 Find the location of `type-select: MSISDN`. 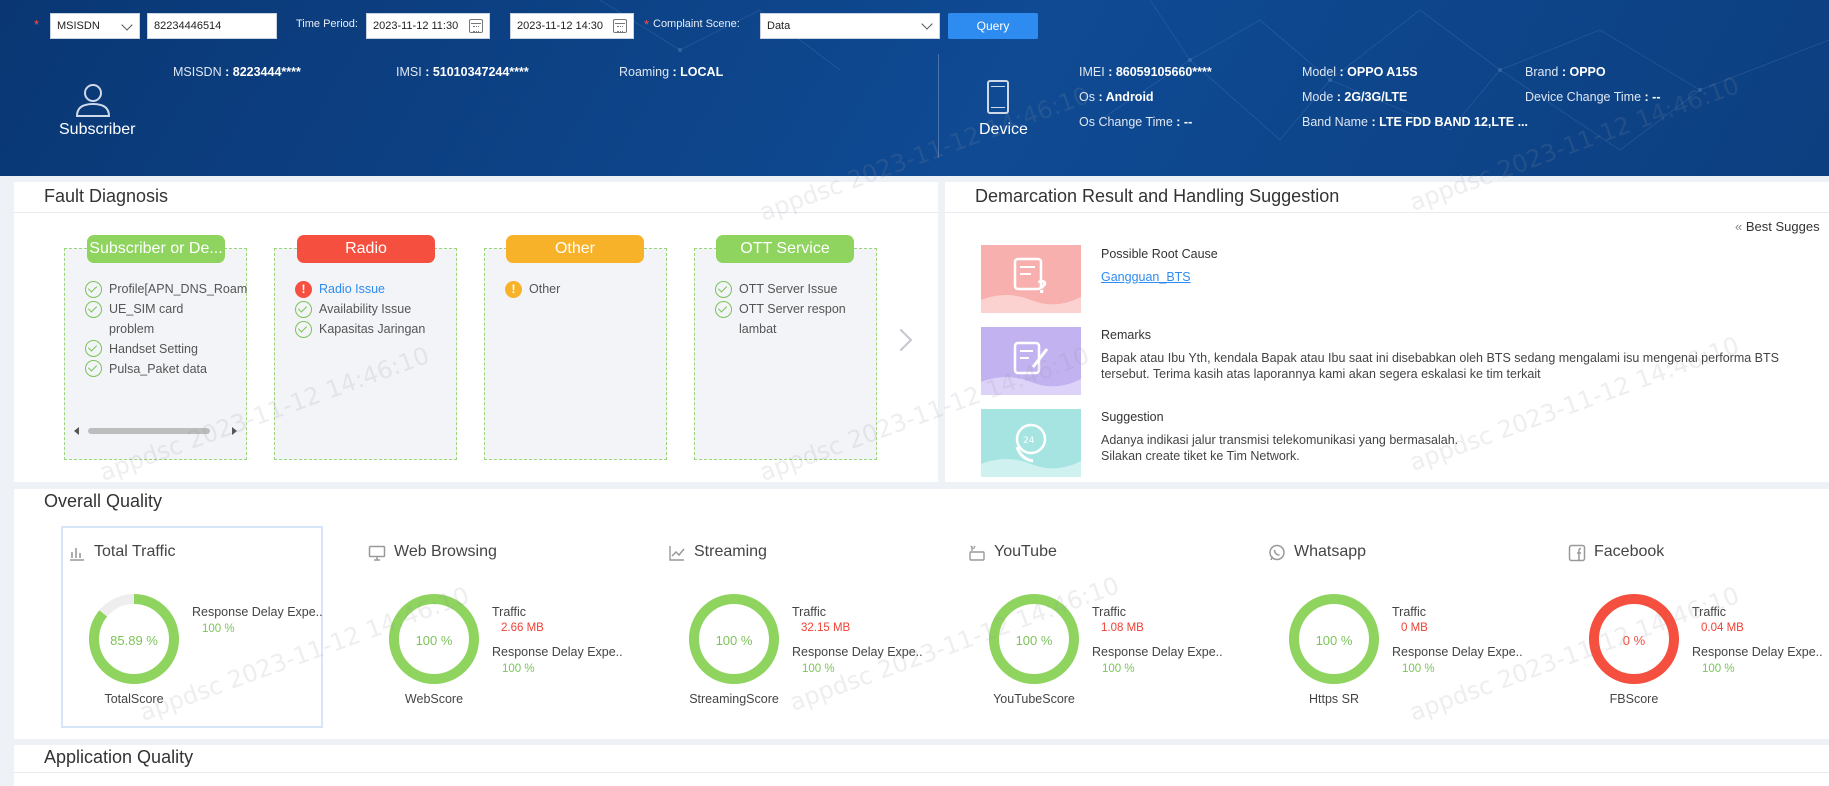

type-select: MSISDN is located at coordinates (95, 26).